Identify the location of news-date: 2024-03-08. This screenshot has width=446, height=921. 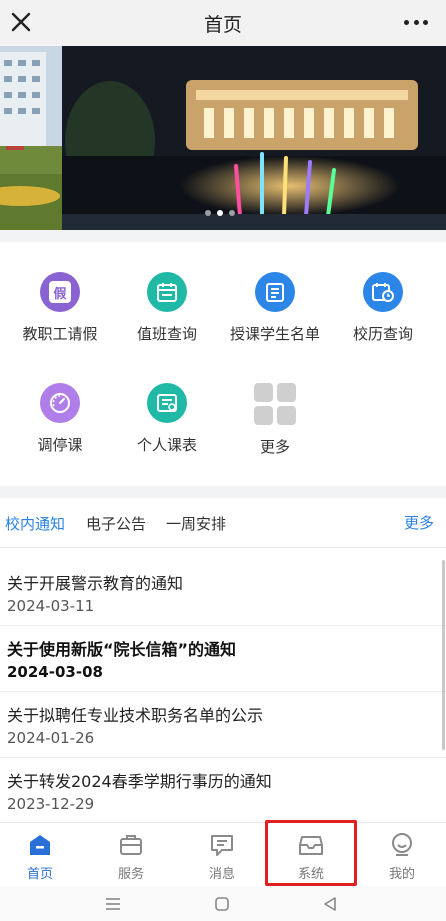
(55, 672).